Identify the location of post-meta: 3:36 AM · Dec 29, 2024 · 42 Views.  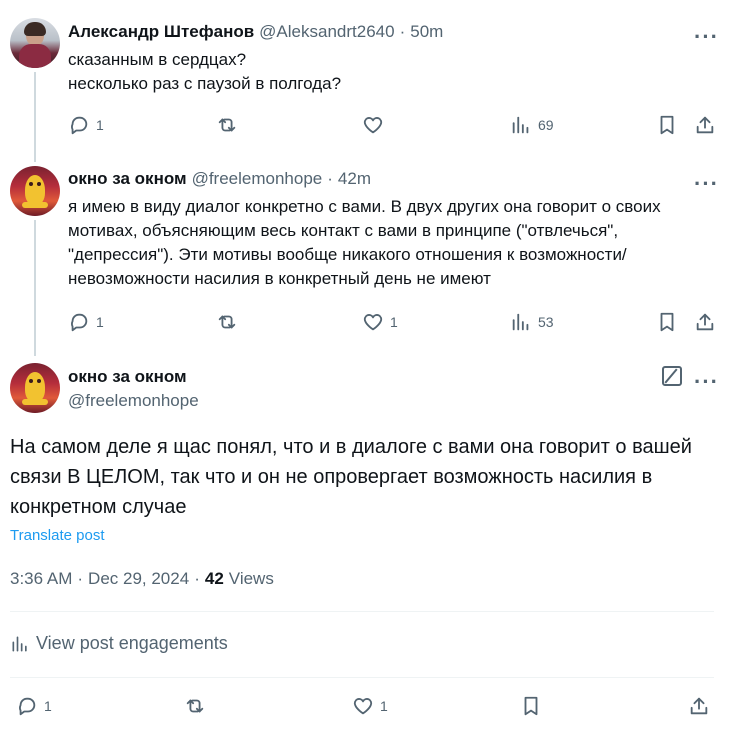
(142, 579).